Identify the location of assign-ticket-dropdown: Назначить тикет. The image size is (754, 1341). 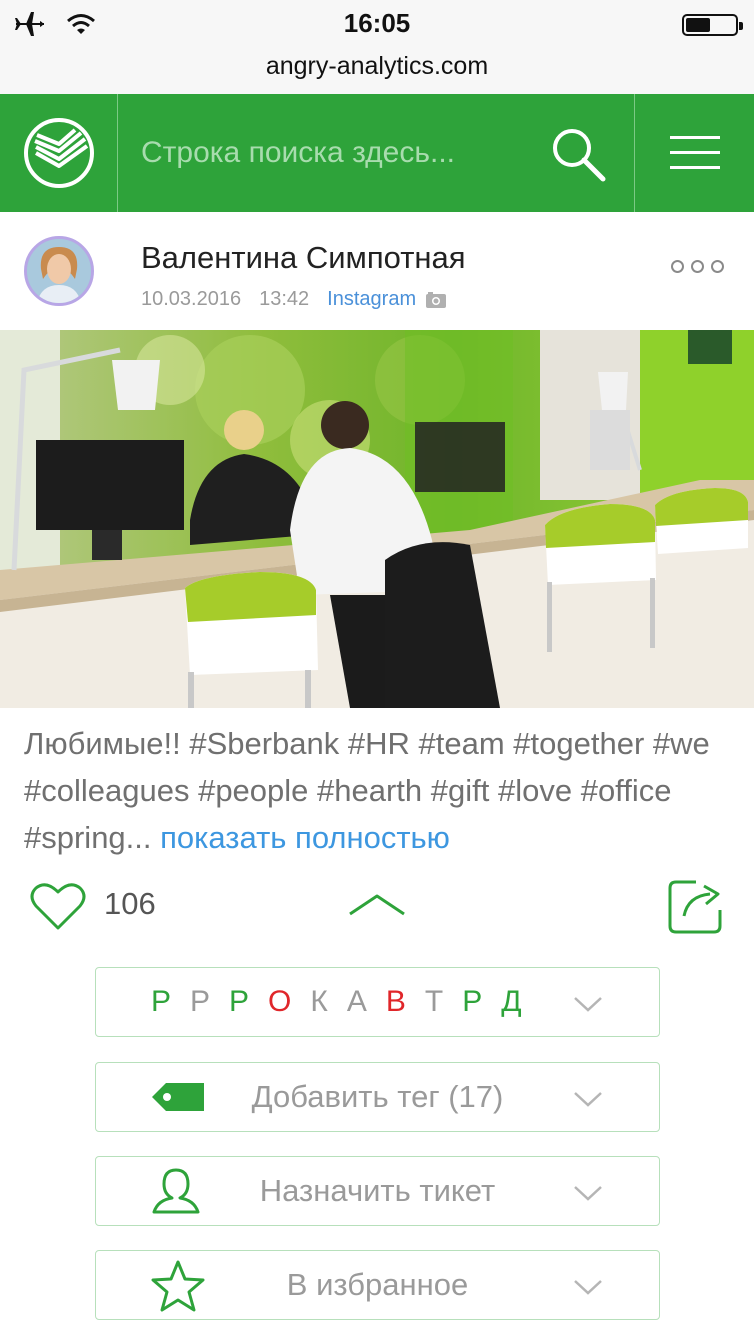
(377, 1191).